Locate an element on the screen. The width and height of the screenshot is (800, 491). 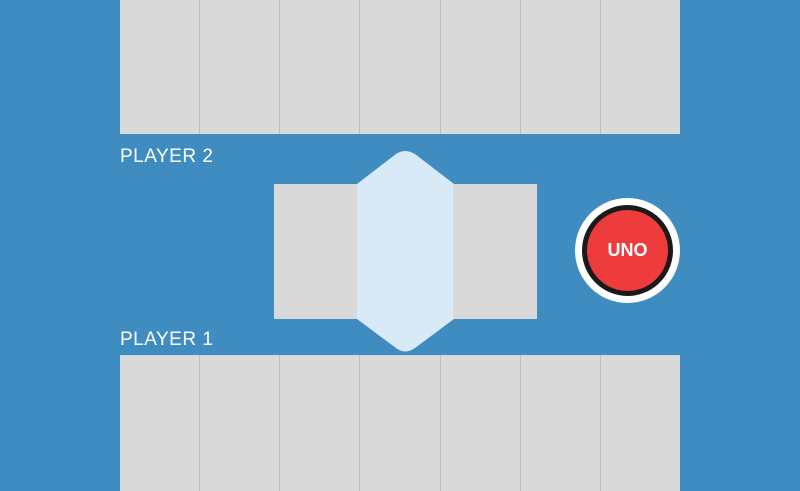
uno-button-ring: UNO is located at coordinates (627, 250).